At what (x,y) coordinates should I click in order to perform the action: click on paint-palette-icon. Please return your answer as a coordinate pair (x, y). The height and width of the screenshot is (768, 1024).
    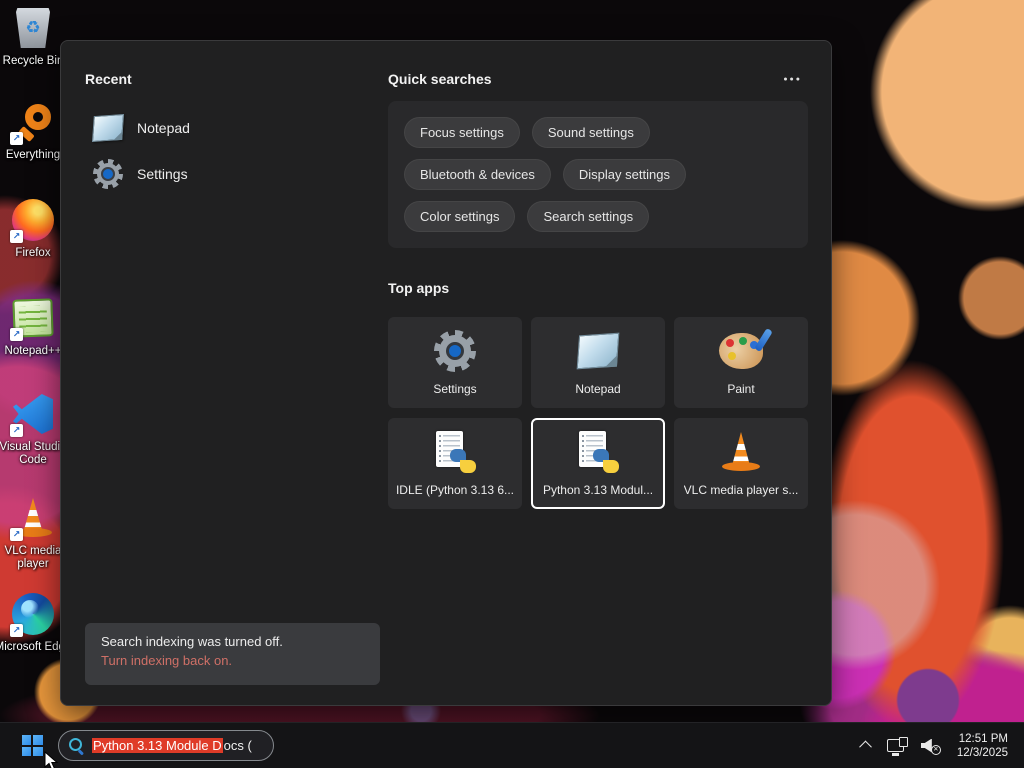
    Looking at the image, I should click on (746, 348).